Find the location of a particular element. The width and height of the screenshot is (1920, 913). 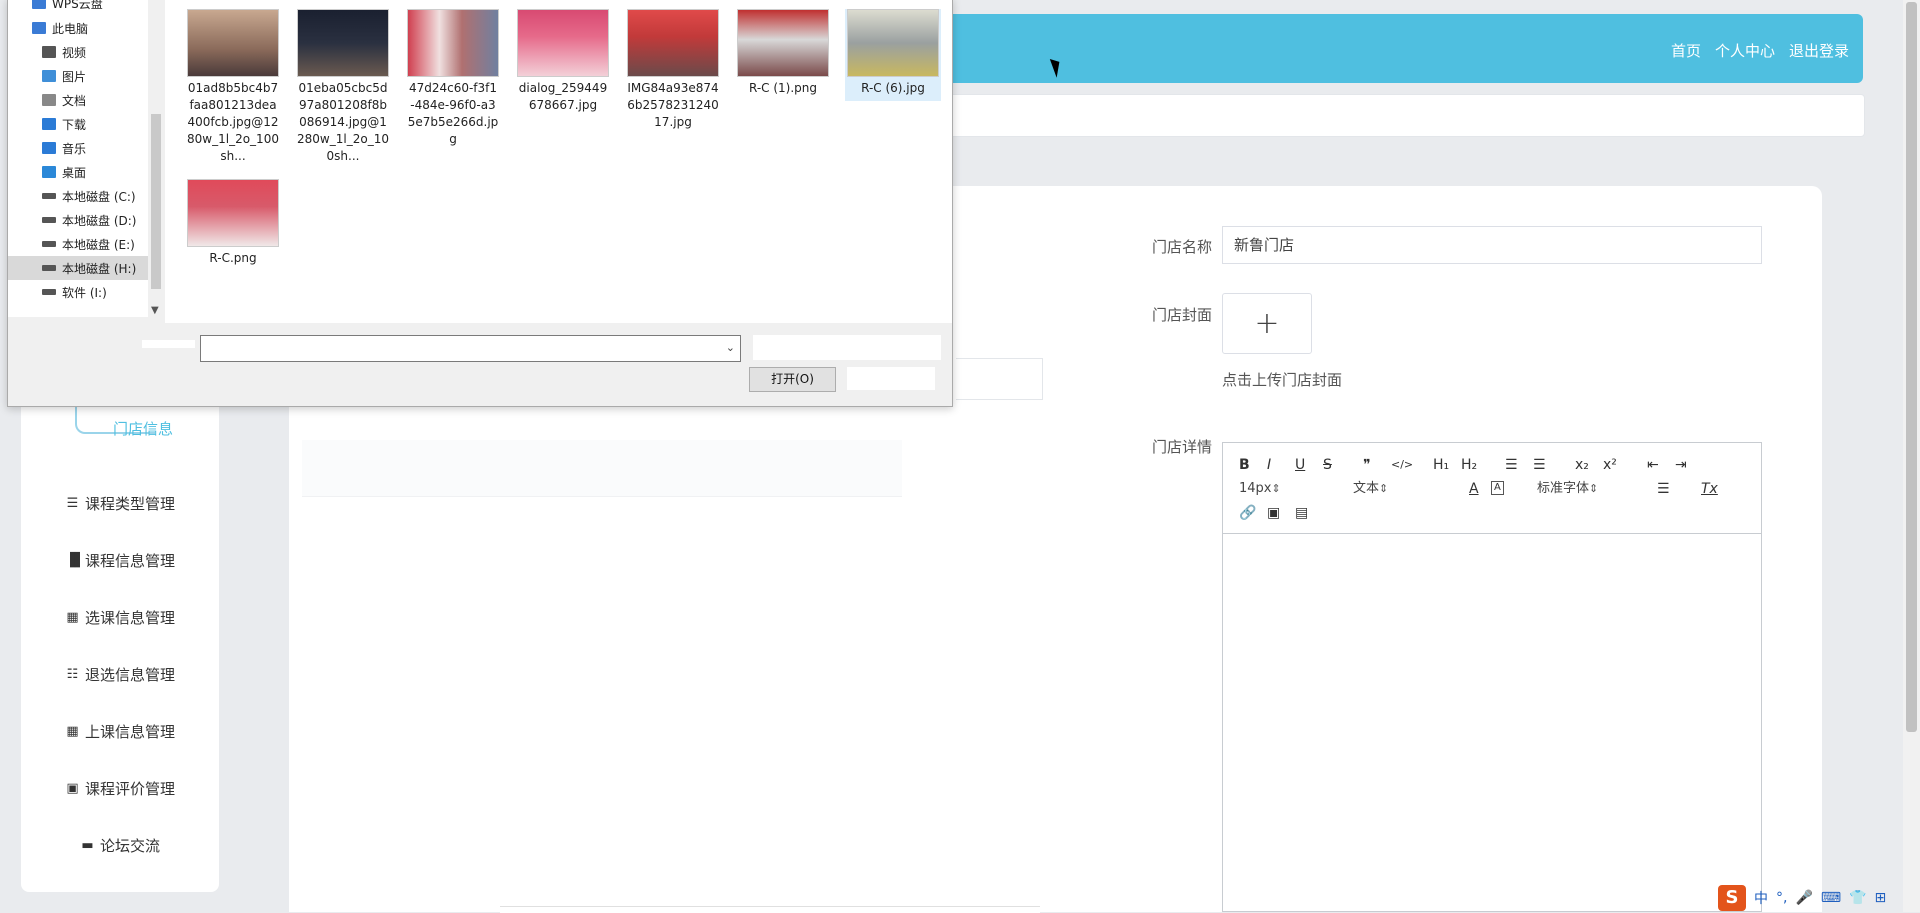

logout-link: 退出登录 is located at coordinates (1819, 50).